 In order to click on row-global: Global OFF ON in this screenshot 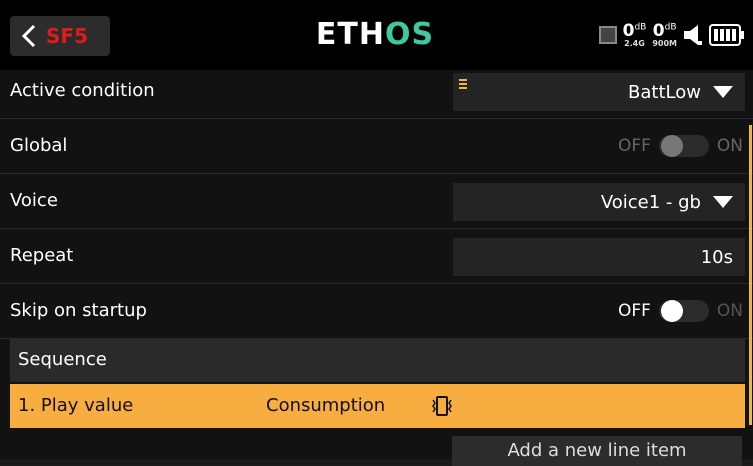, I will do `click(376, 146)`.